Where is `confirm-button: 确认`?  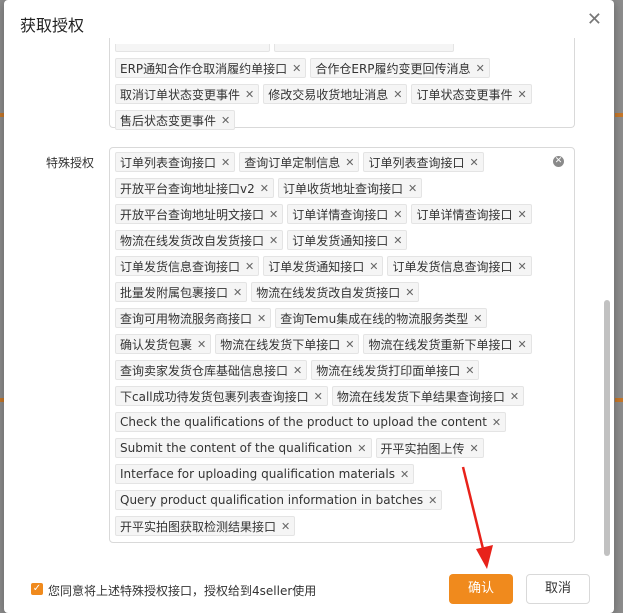
confirm-button: 确认 is located at coordinates (481, 589).